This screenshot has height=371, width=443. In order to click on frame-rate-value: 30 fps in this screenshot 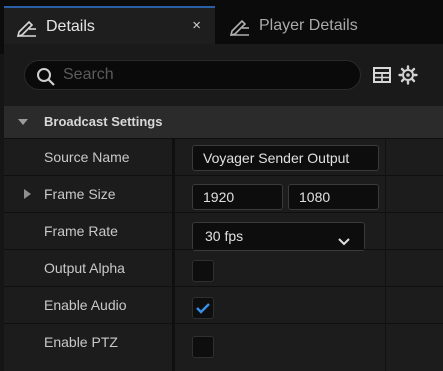, I will do `click(224, 236)`.